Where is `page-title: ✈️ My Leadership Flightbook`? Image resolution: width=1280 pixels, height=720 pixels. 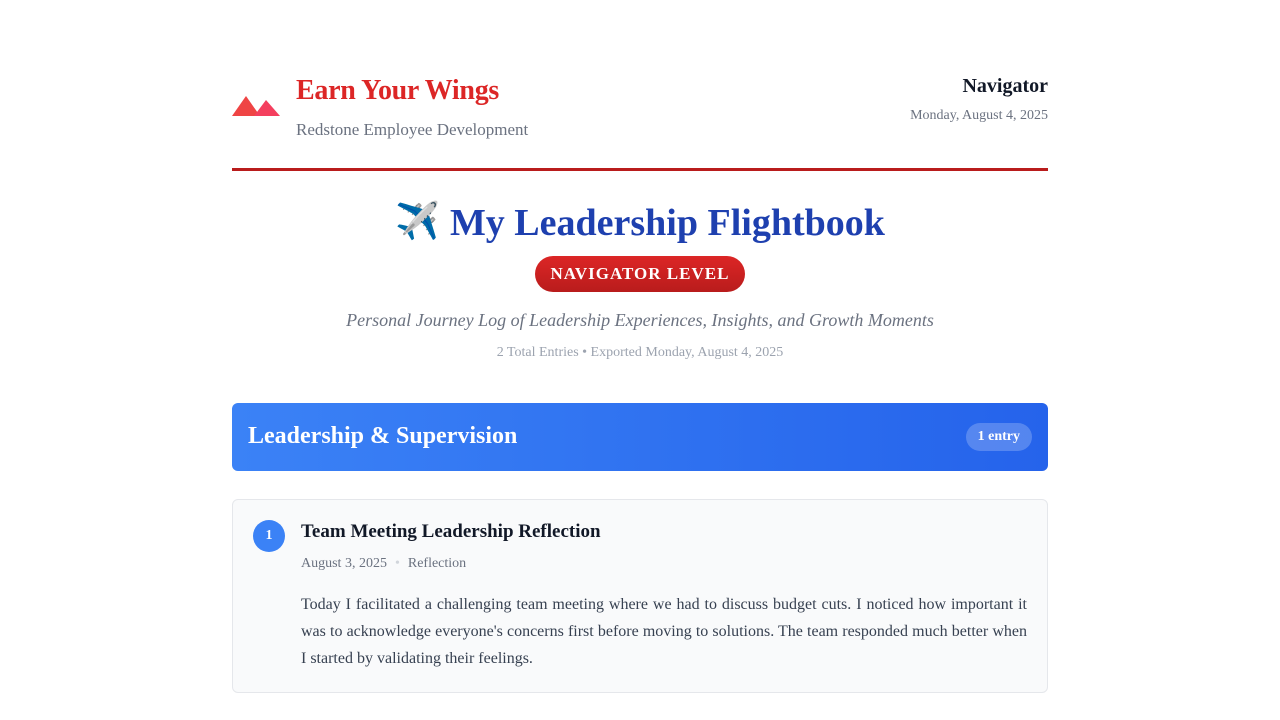
page-title: ✈️ My Leadership Flightbook is located at coordinates (640, 222).